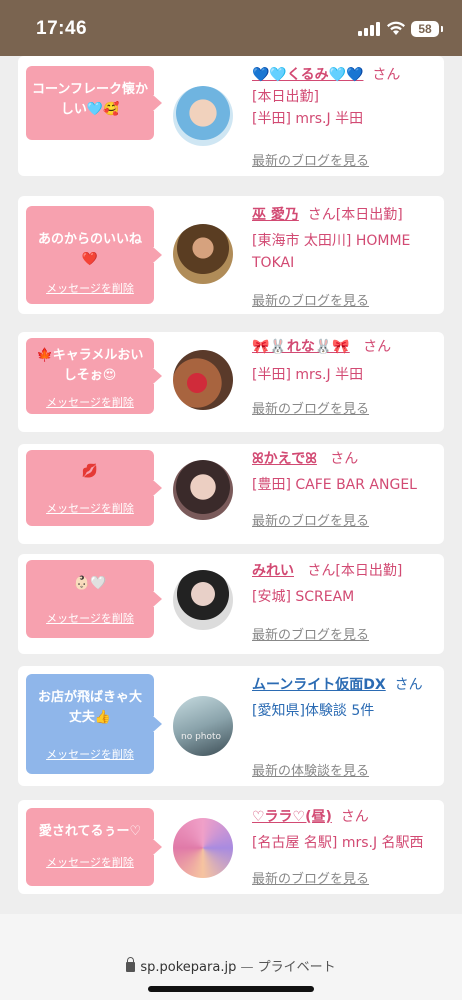  What do you see at coordinates (319, 685) in the screenshot?
I see `profile-name-link: ムーンライト仮面DX` at bounding box center [319, 685].